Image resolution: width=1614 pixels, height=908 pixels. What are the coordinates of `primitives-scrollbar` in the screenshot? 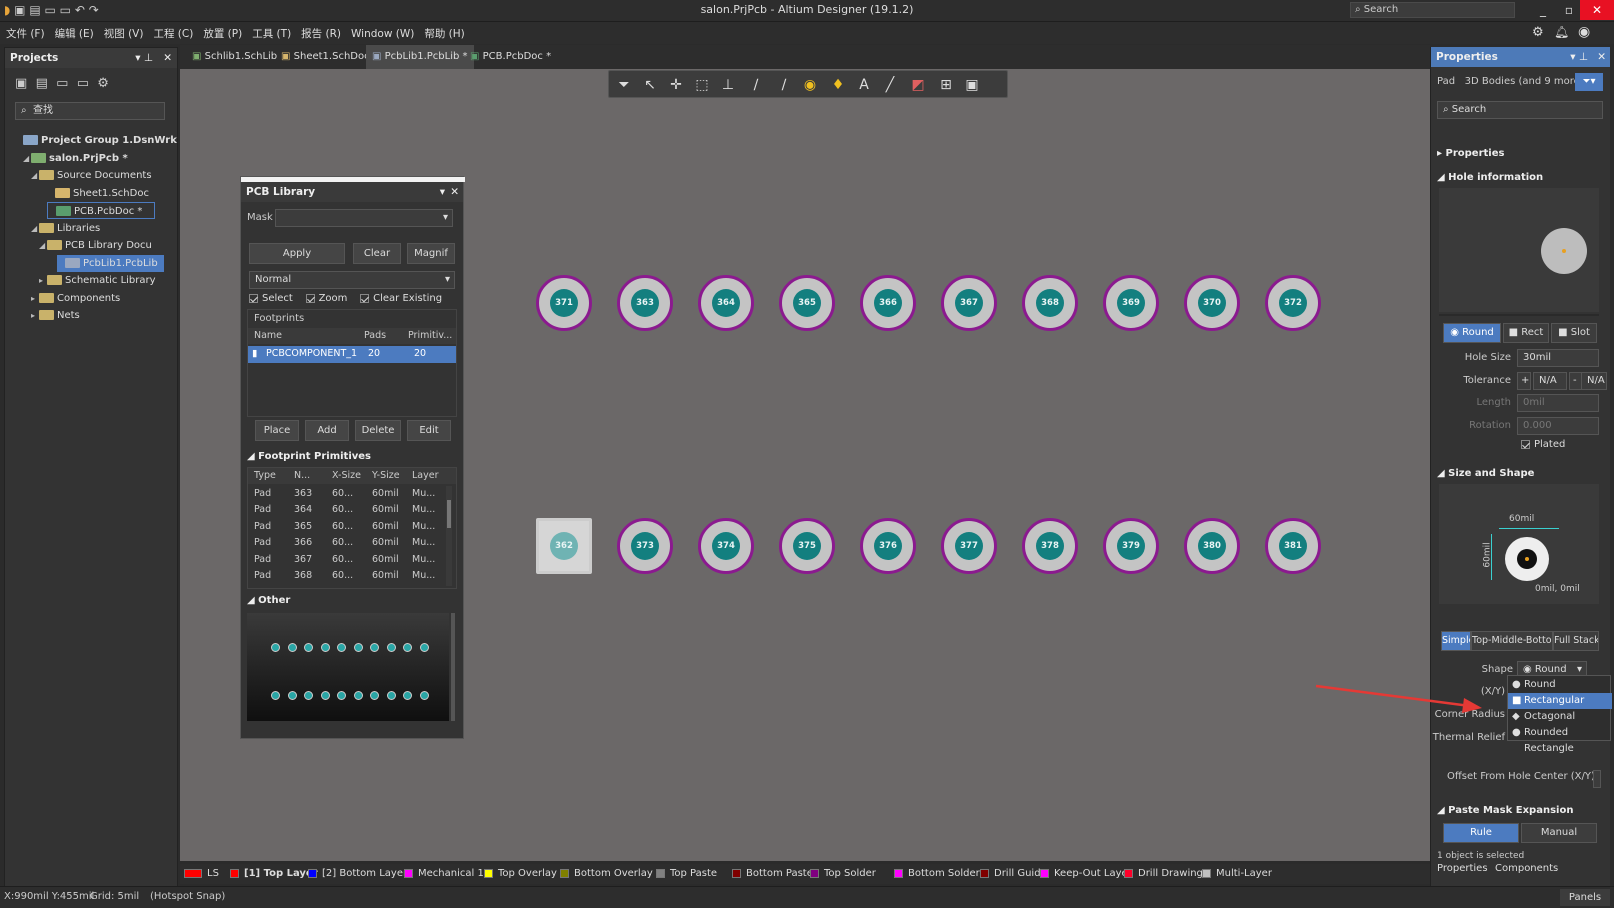 It's located at (449, 536).